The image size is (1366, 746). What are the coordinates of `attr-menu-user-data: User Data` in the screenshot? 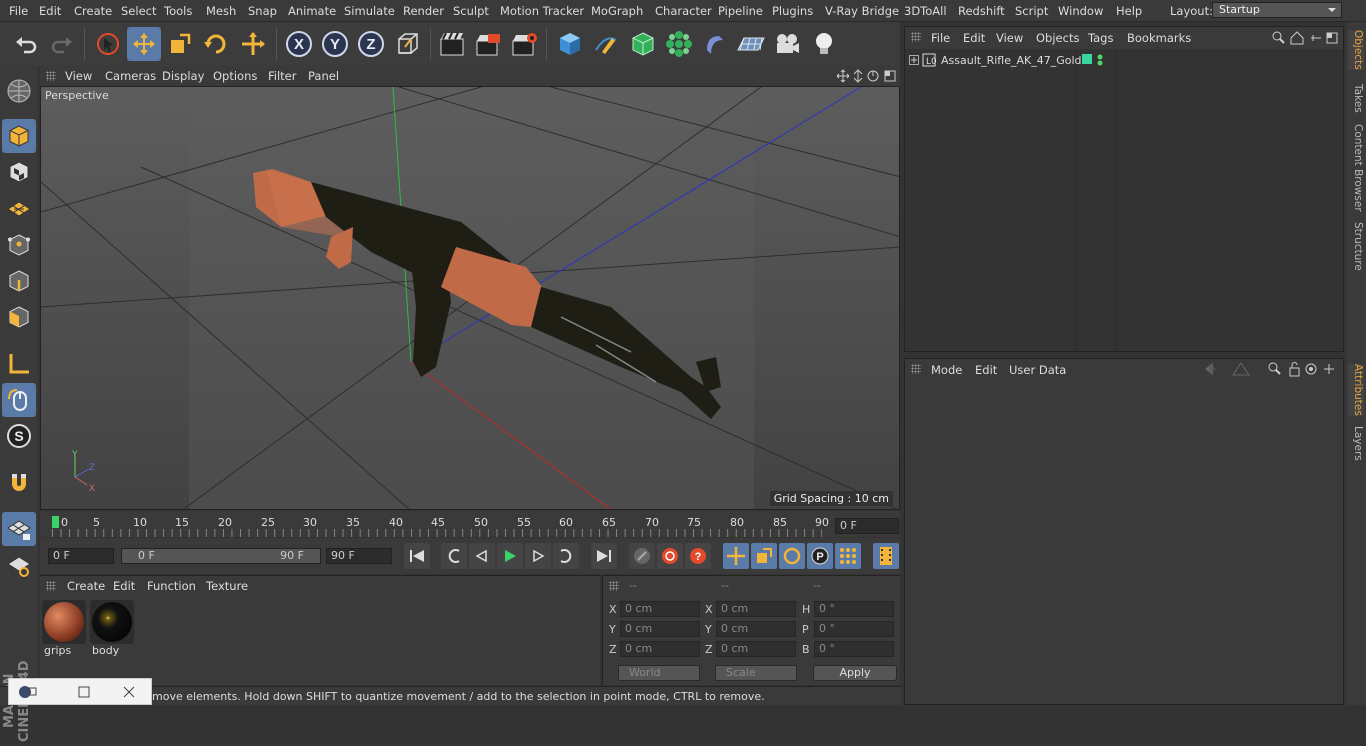 It's located at (1037, 370).